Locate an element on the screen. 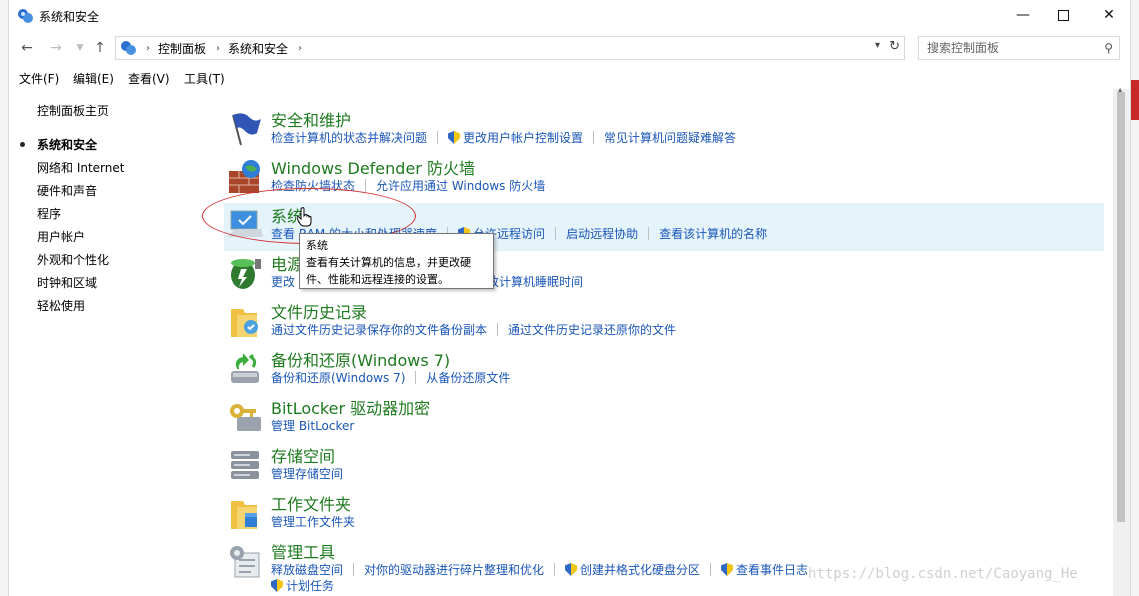 This screenshot has width=1139, height=596. task-link: 常见计算机问题疑难解答 is located at coordinates (670, 137).